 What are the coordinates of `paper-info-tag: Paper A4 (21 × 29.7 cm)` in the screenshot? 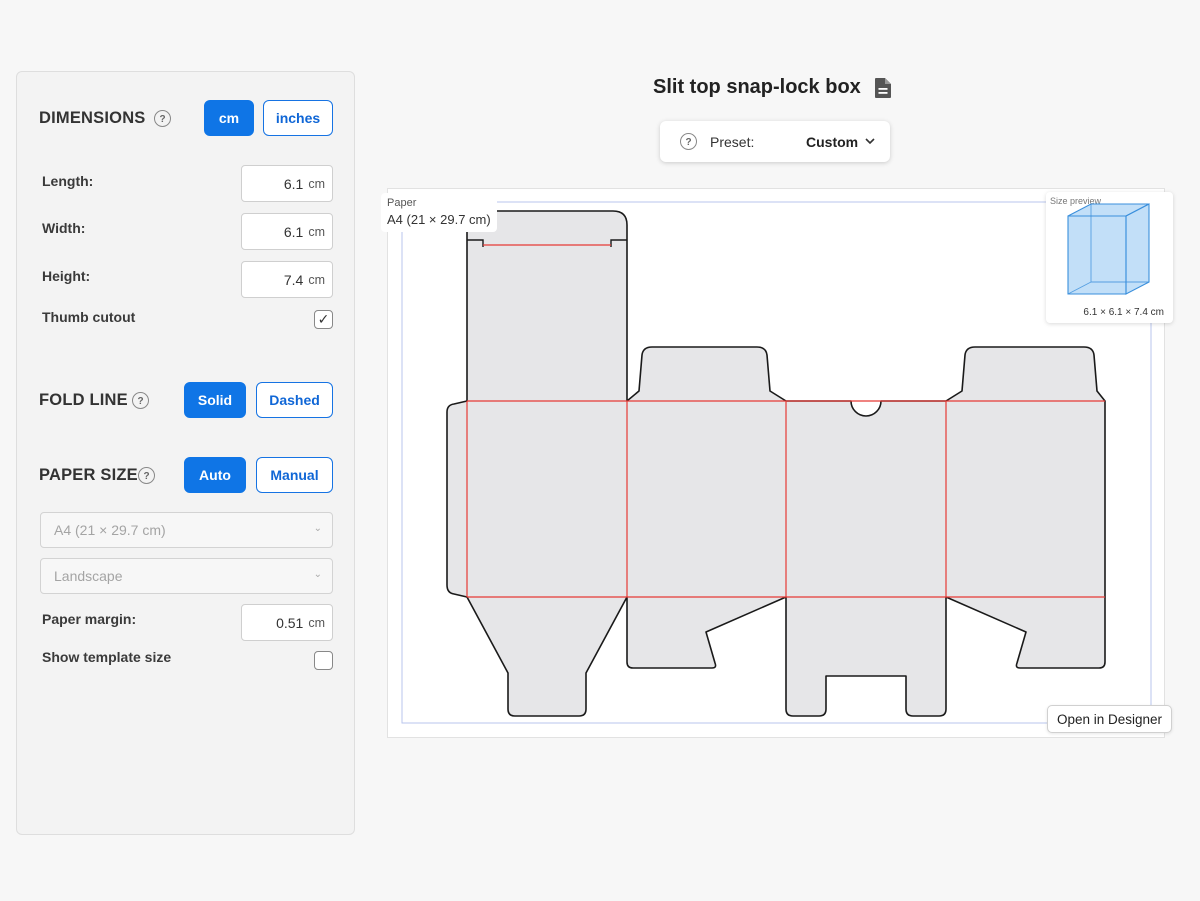 It's located at (439, 212).